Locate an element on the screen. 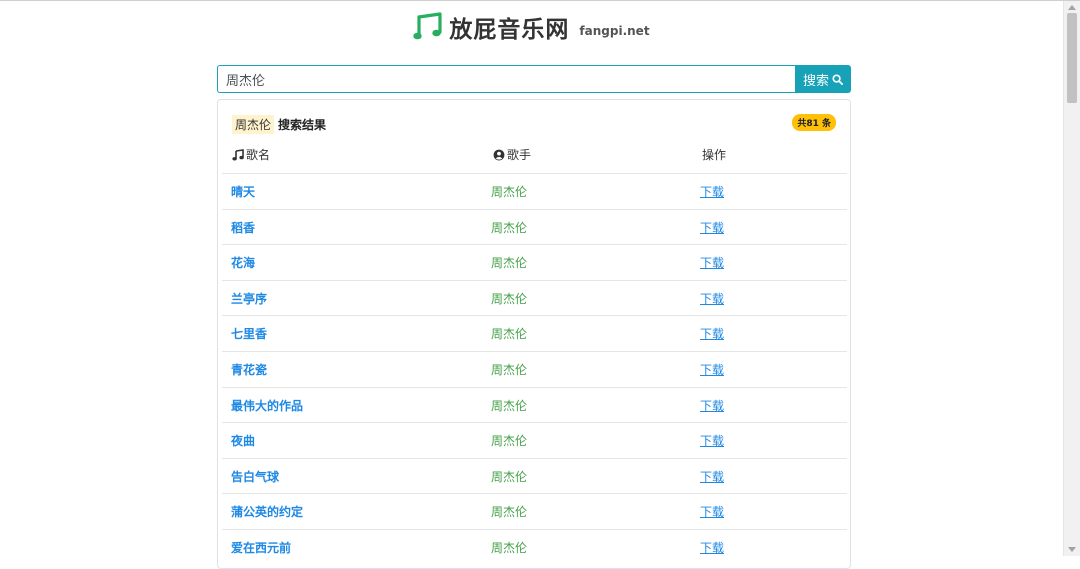 This screenshot has height=569, width=1080. table-row: 蒲公英的约定 周杰伦 下载 is located at coordinates (534, 511).